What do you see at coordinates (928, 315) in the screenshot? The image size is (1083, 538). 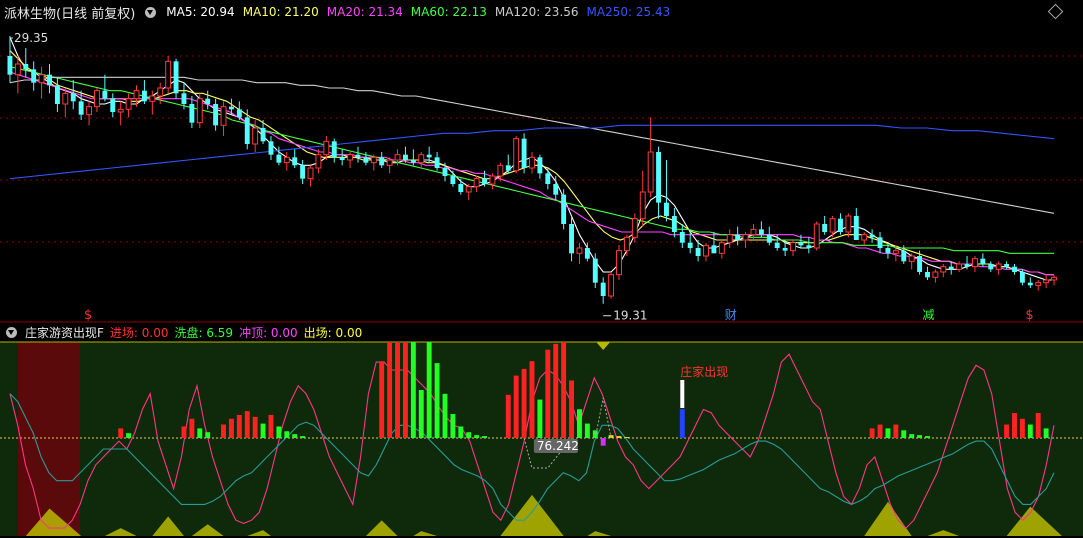 I see `marker-jian: 减` at bounding box center [928, 315].